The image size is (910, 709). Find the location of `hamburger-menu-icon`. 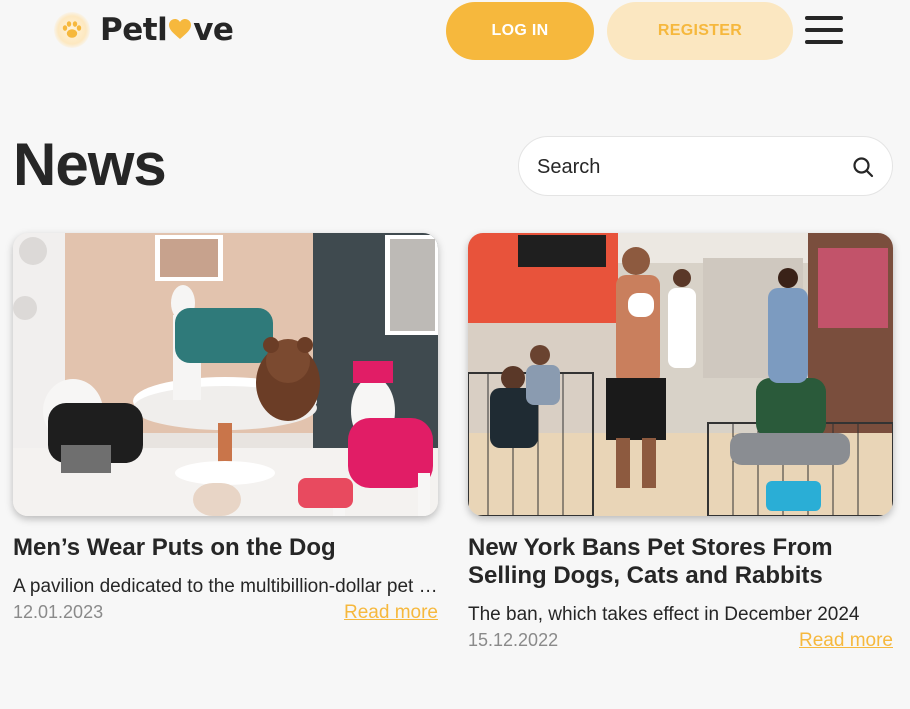

hamburger-menu-icon is located at coordinates (824, 30).